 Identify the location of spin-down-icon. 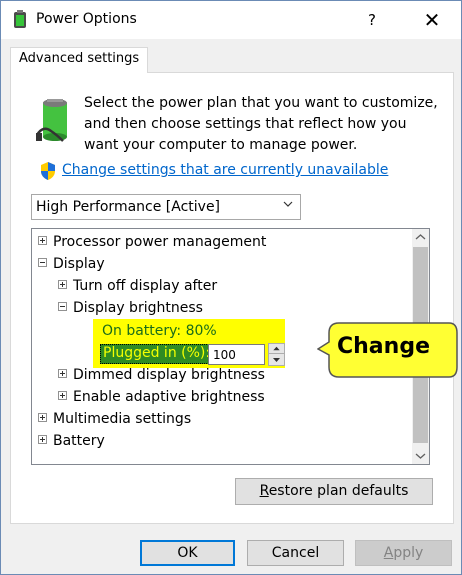
(276, 360).